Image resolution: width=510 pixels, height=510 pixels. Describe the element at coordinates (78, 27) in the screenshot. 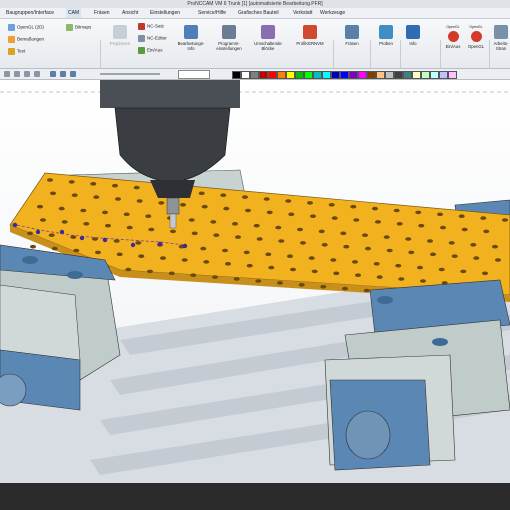

I see `bitmaps-button: Bitmaps` at that location.